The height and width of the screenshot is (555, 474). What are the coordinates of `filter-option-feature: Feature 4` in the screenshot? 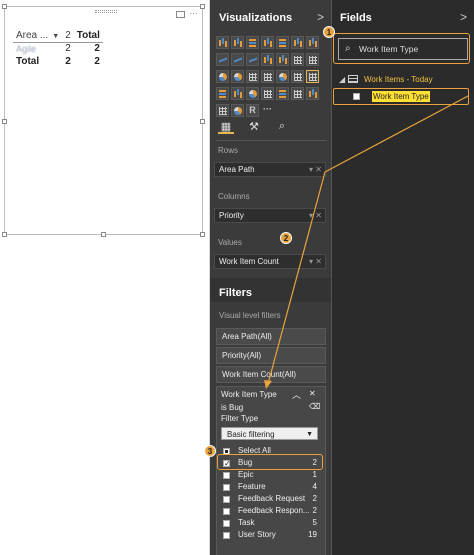 It's located at (271, 487).